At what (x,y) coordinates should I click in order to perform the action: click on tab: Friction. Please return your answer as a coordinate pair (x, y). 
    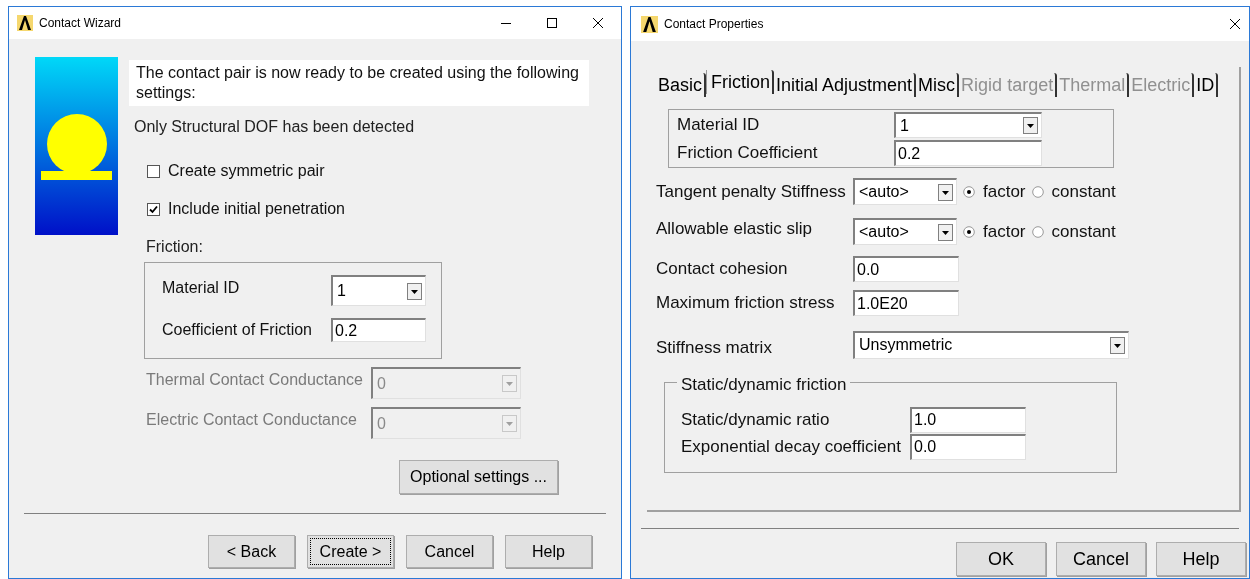
    Looking at the image, I should click on (740, 82).